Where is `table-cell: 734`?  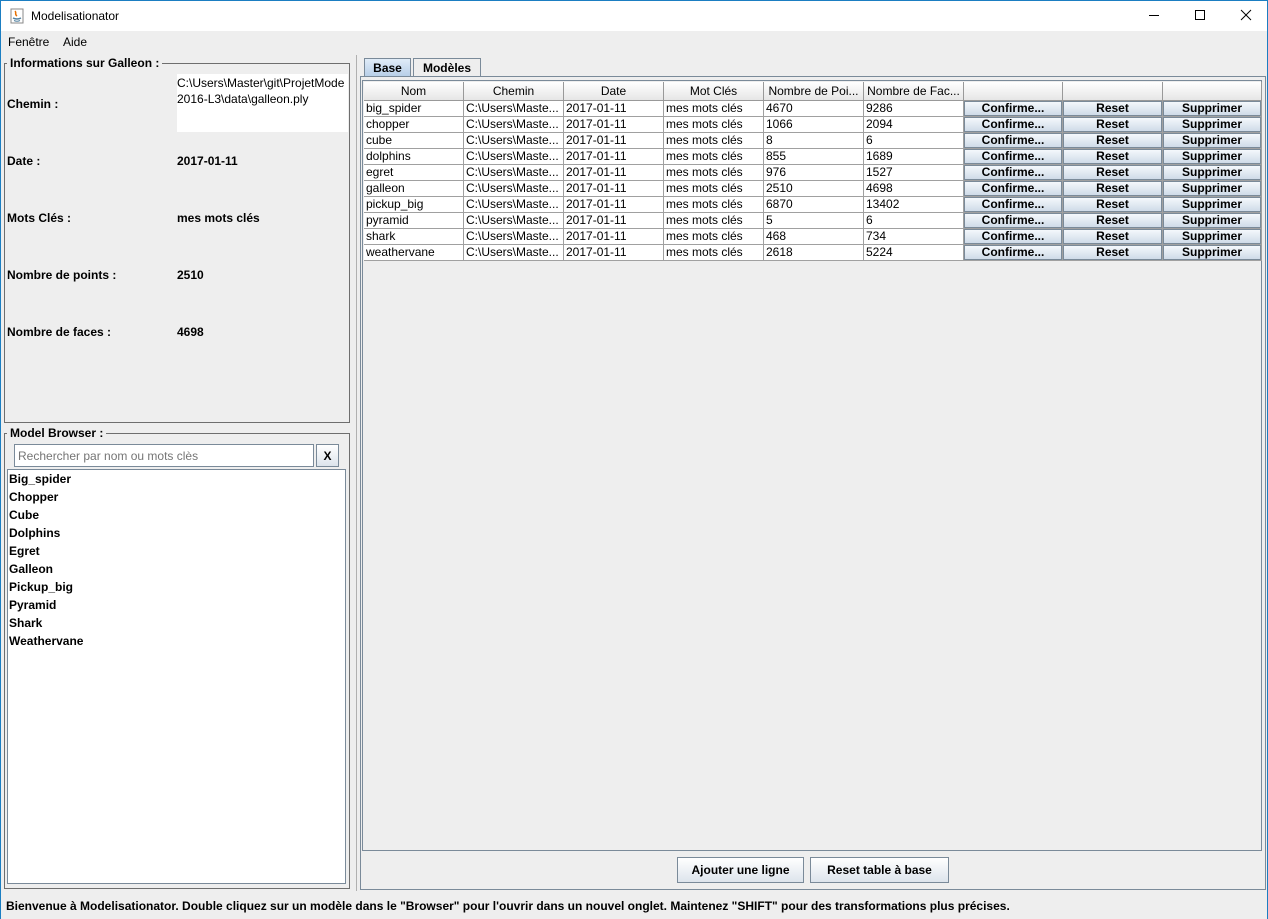
table-cell: 734 is located at coordinates (914, 237).